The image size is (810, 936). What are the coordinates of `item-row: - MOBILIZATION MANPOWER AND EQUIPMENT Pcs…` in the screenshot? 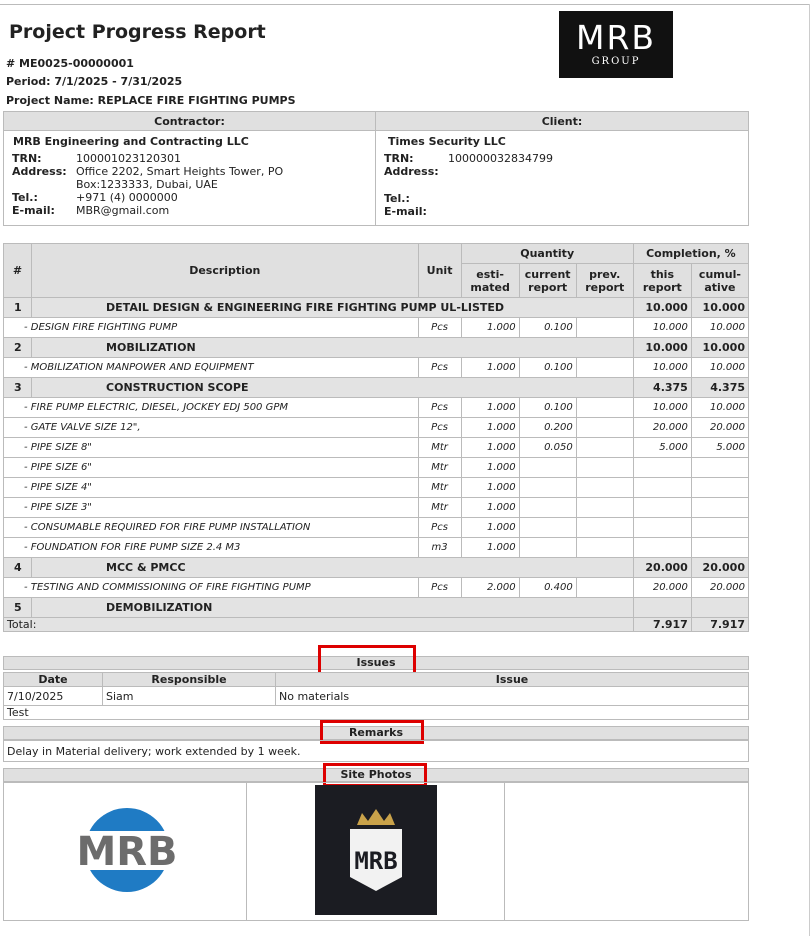 It's located at (376, 367).